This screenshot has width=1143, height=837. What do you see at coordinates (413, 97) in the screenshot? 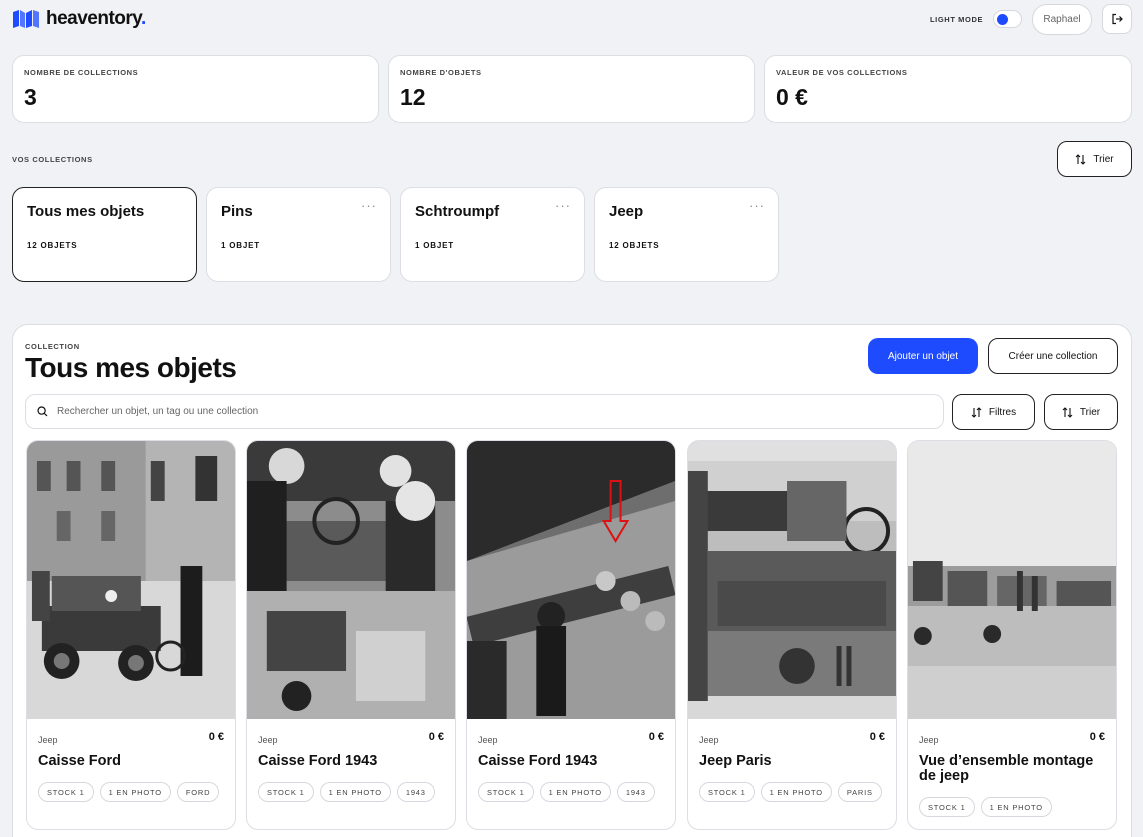
I see `stat-value: 12` at bounding box center [413, 97].